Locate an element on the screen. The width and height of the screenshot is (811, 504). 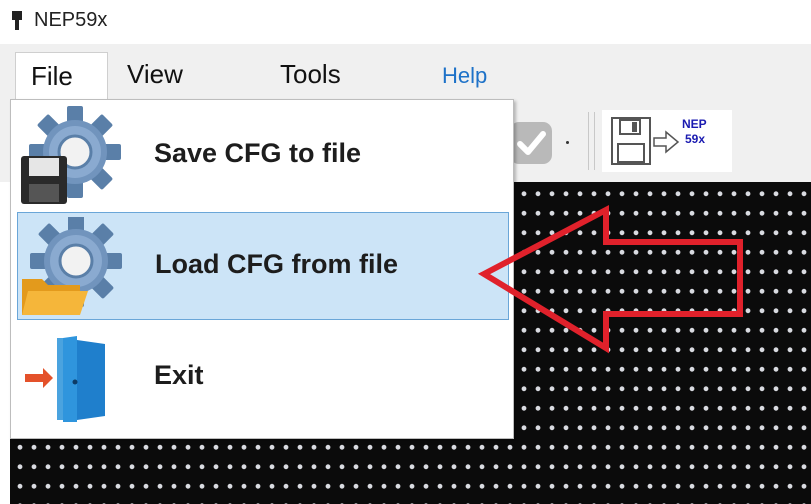
menu-item-save-cfg: Save CFG to file is located at coordinates (263, 156).